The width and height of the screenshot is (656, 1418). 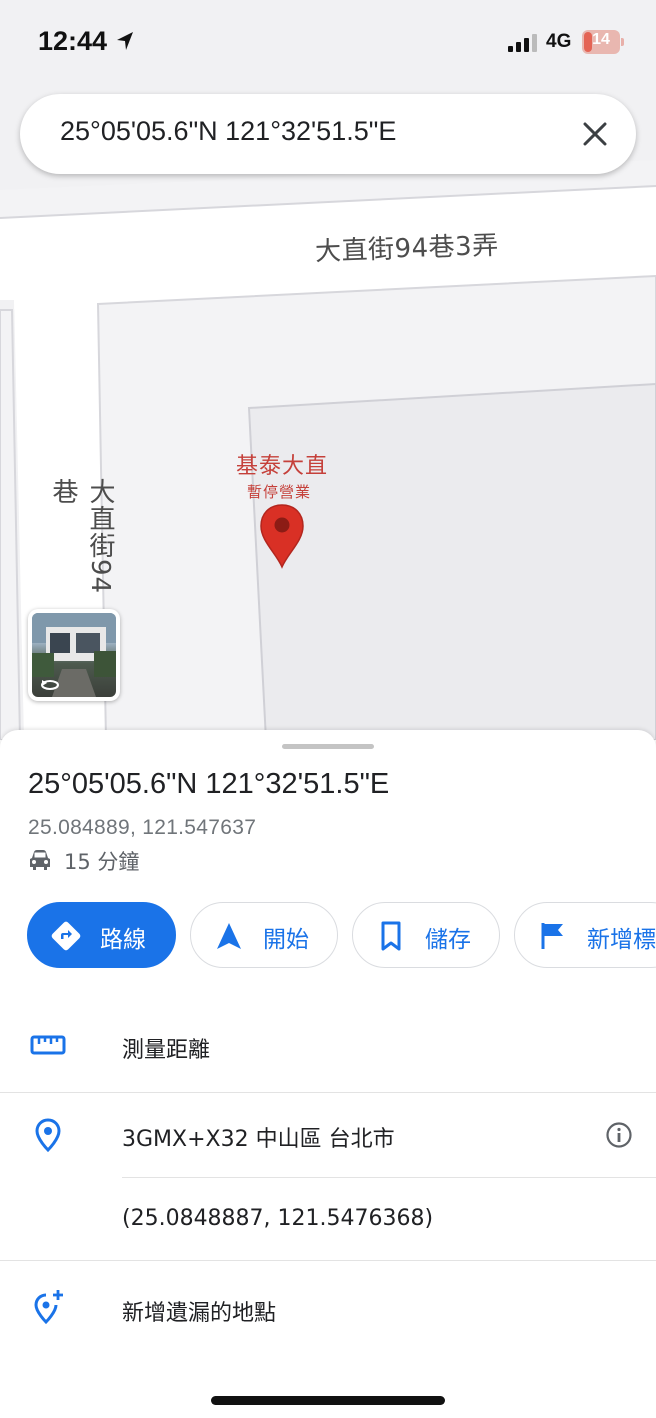 I want to click on plus-code-label: 3GMX+X32 中山區 台北市, so click(x=258, y=1139).